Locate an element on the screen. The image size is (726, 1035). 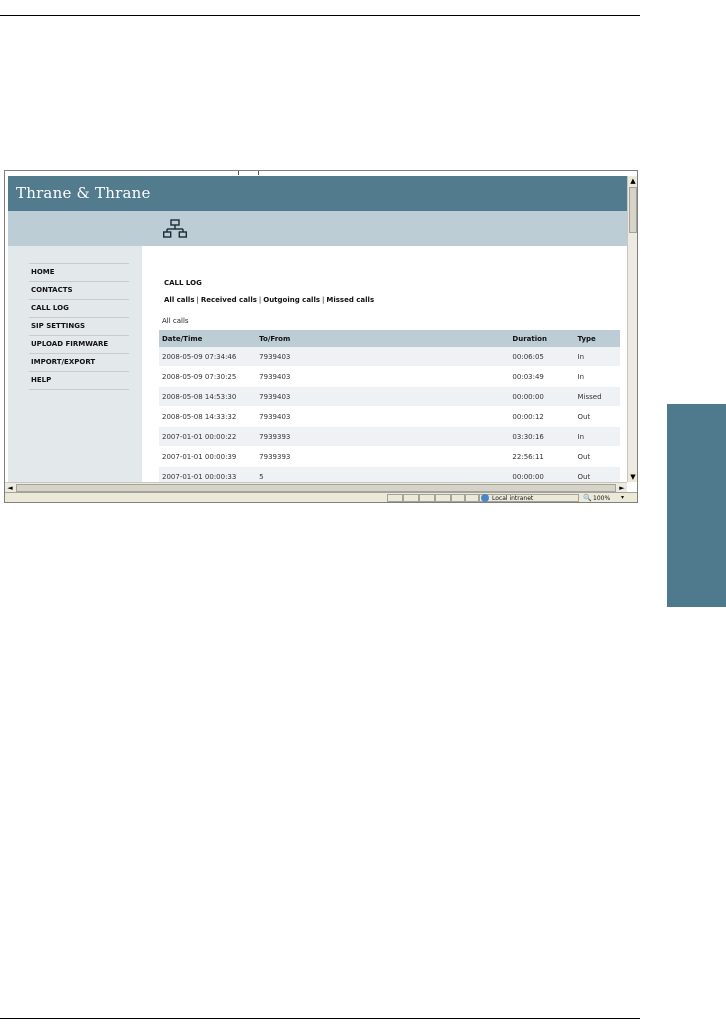
vertical-scrollbar: ▲ ▼ is located at coordinates (632, 329).